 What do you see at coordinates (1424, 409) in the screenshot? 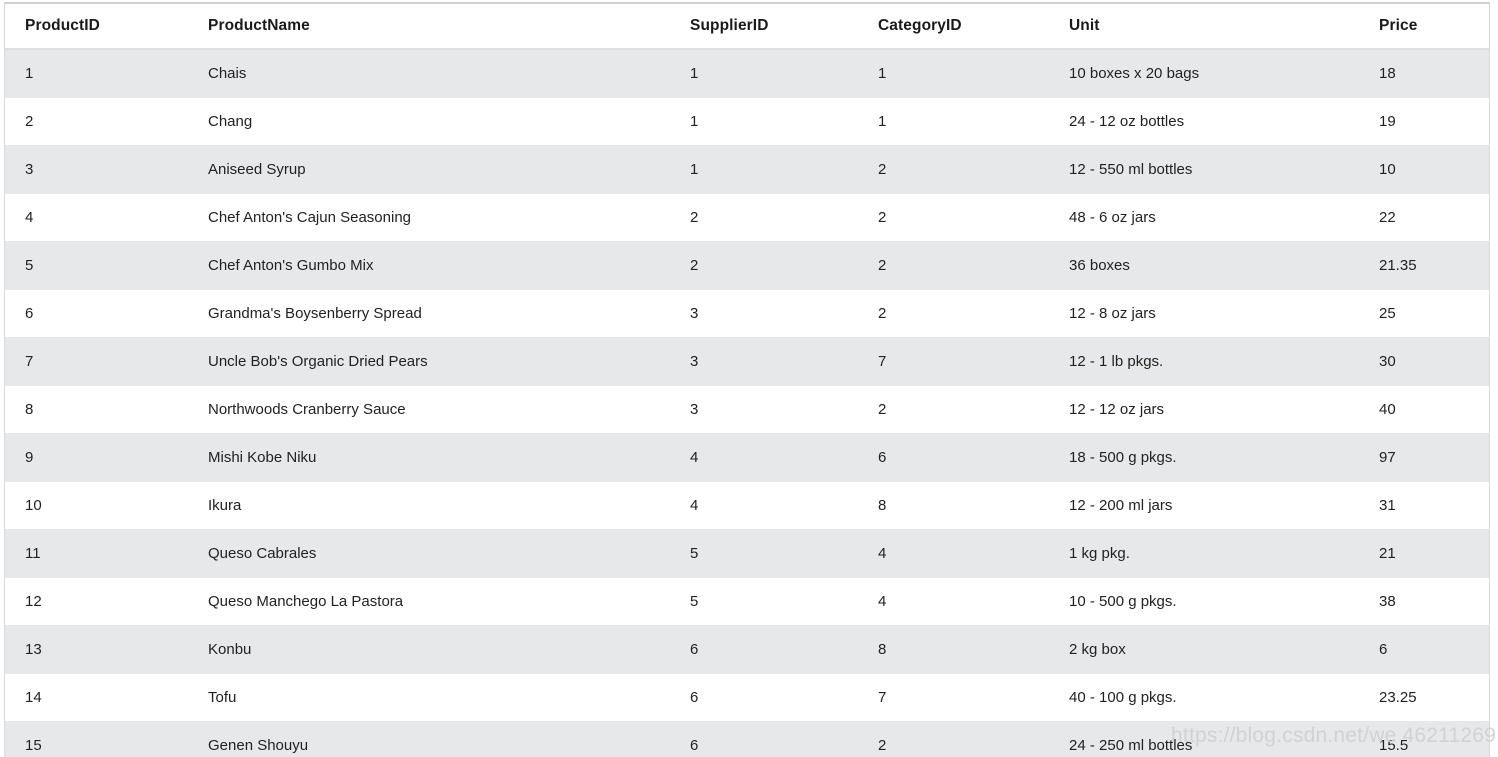
I see `cell-price: 40` at bounding box center [1424, 409].